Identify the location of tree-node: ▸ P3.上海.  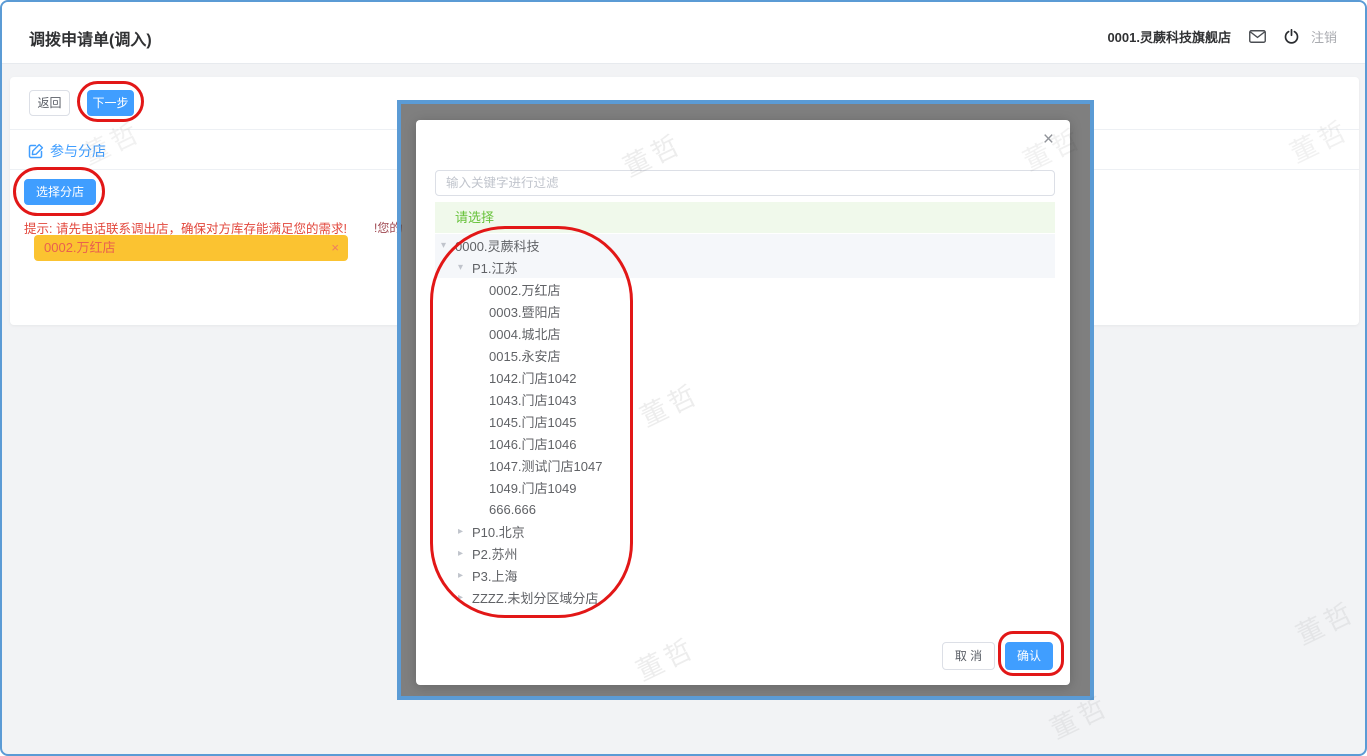
(745, 575).